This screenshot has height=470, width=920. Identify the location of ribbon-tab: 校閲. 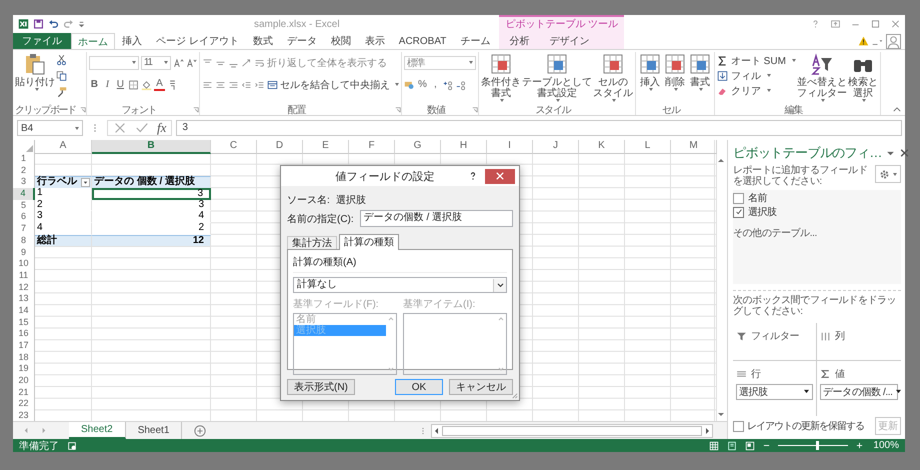
(341, 41).